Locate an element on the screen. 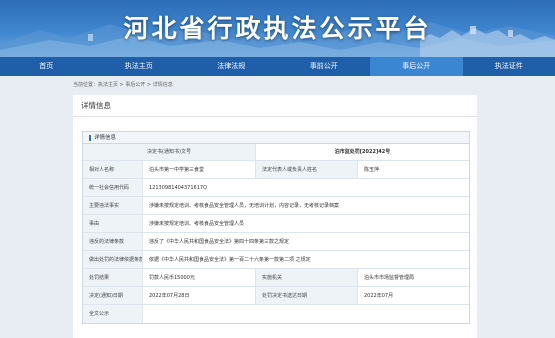 The image size is (555, 338). result-value: 罚款人民币15000元 is located at coordinates (199, 277).